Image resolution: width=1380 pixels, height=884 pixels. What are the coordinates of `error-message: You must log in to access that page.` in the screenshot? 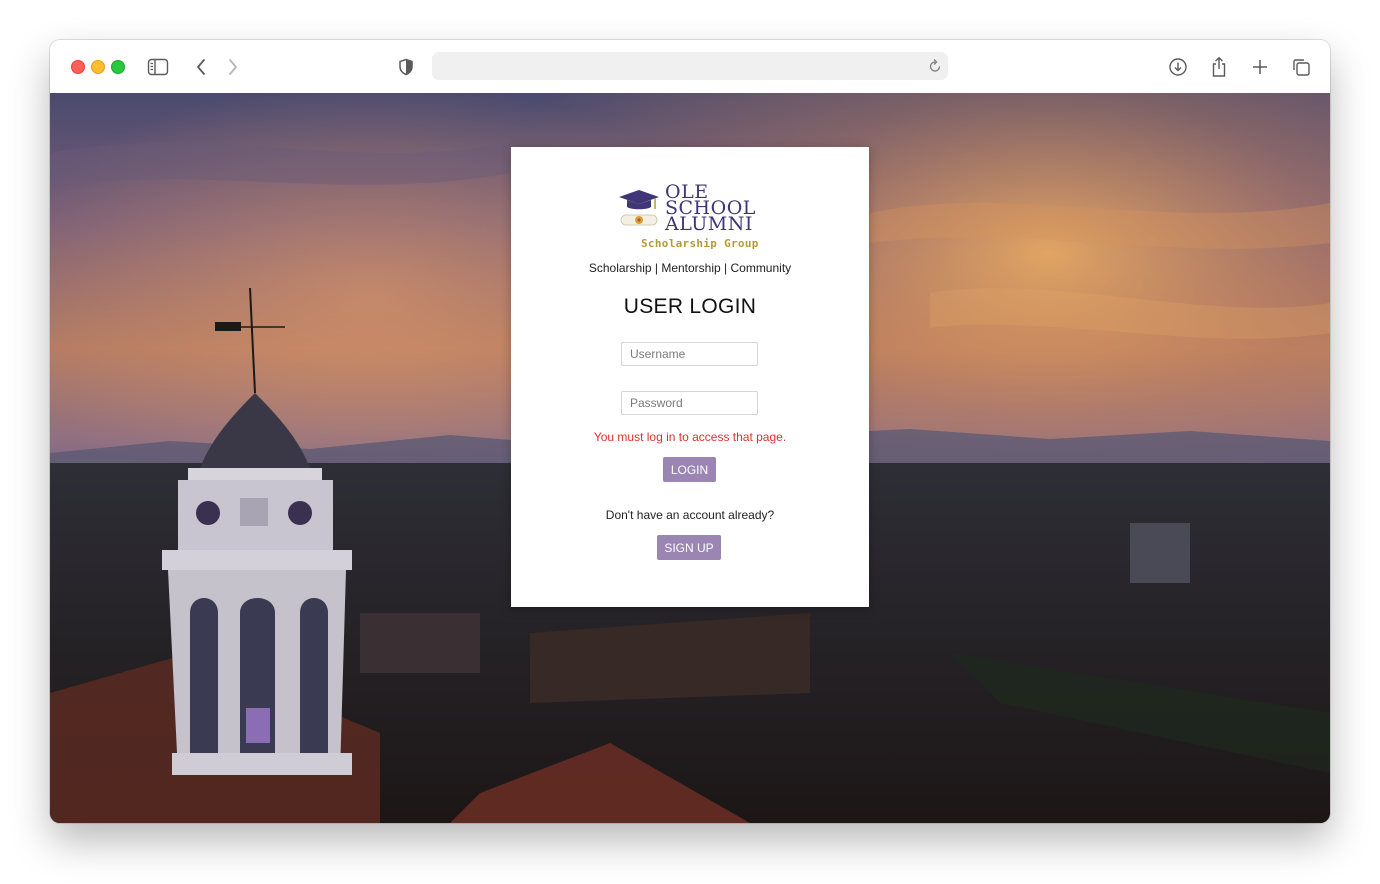 It's located at (690, 437).